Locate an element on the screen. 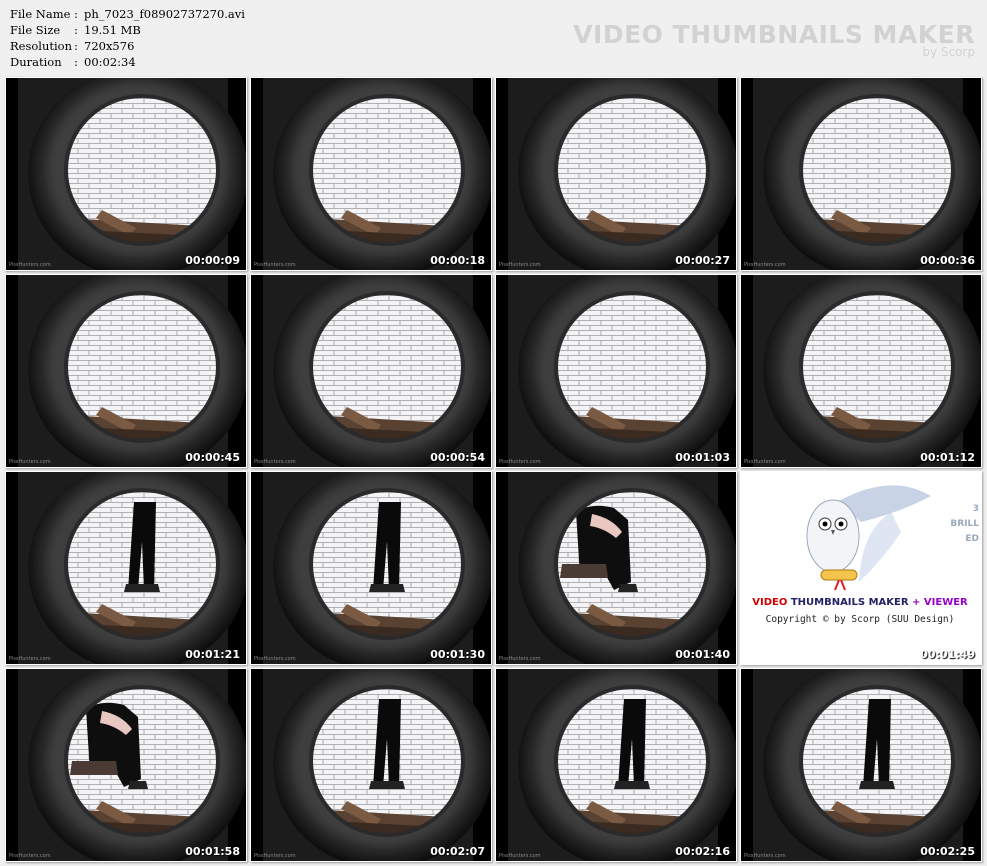  timestamp-label: 00:00:45 is located at coordinates (212, 457).